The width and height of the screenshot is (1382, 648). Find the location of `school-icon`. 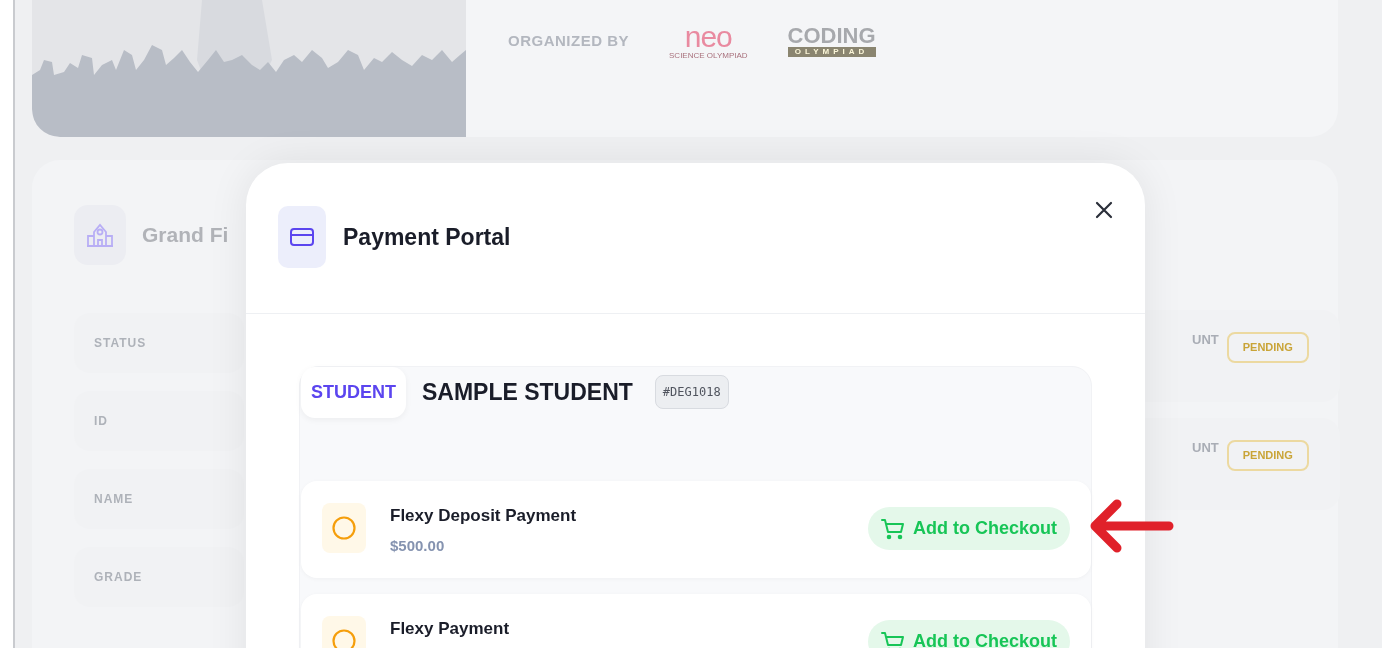

school-icon is located at coordinates (100, 235).